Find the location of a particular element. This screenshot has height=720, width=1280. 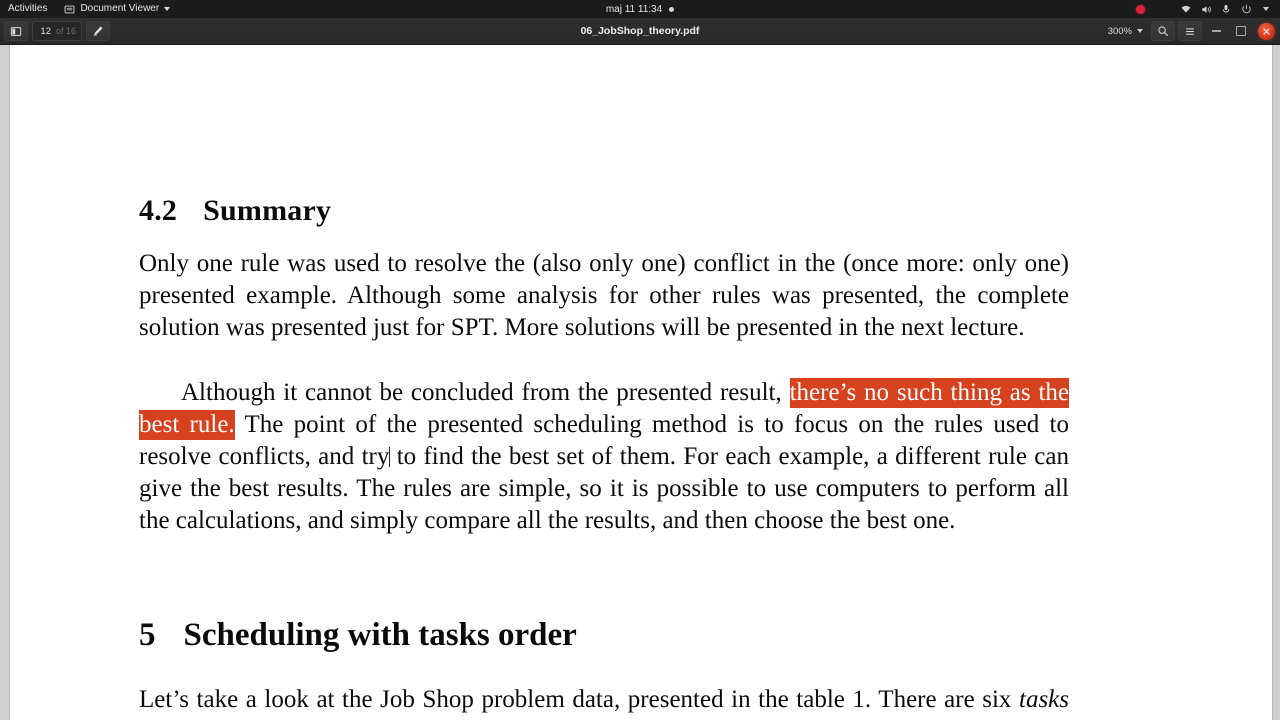

header-right-controls: 300% is located at coordinates (1190, 31).